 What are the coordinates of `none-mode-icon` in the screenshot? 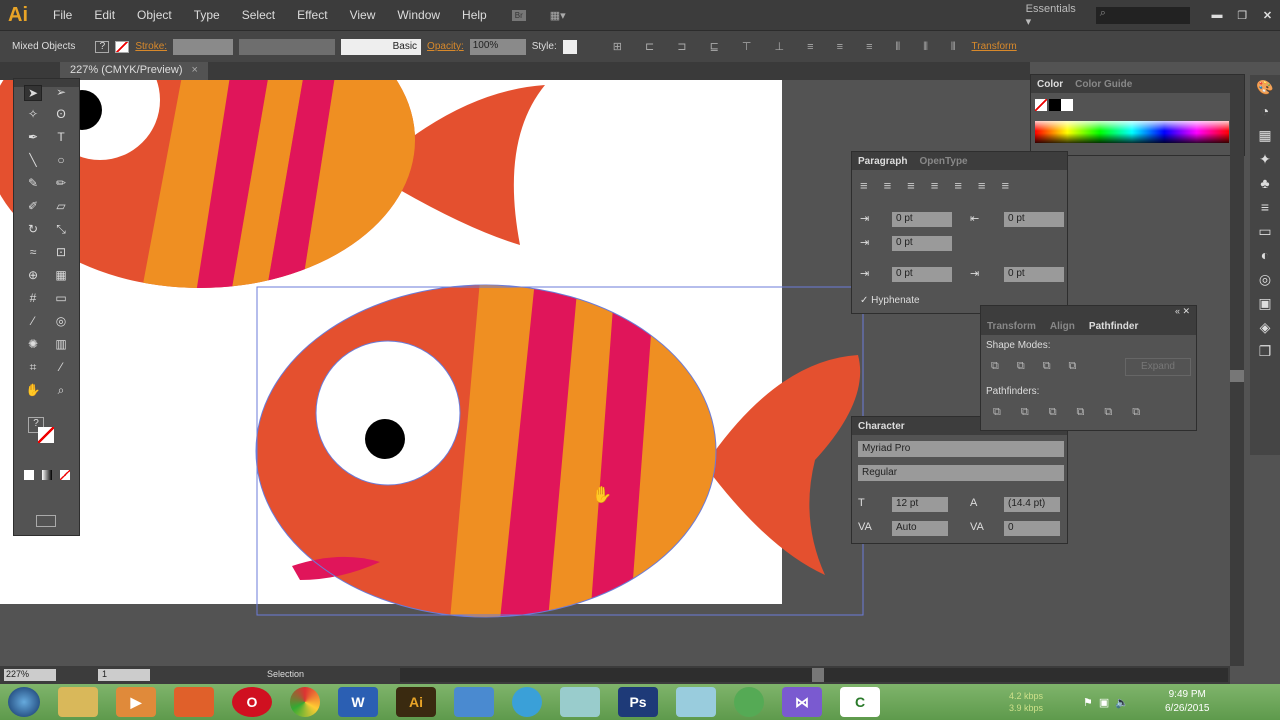 It's located at (65, 475).